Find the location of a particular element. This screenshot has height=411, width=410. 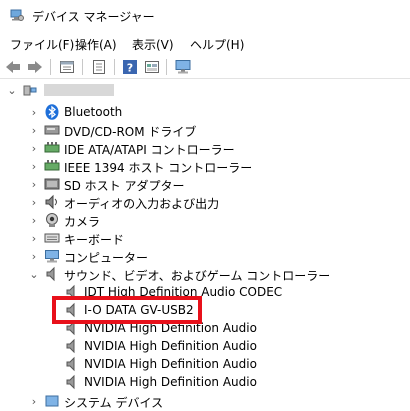

tree-item-computer: › コンピューター is located at coordinates (205, 256).